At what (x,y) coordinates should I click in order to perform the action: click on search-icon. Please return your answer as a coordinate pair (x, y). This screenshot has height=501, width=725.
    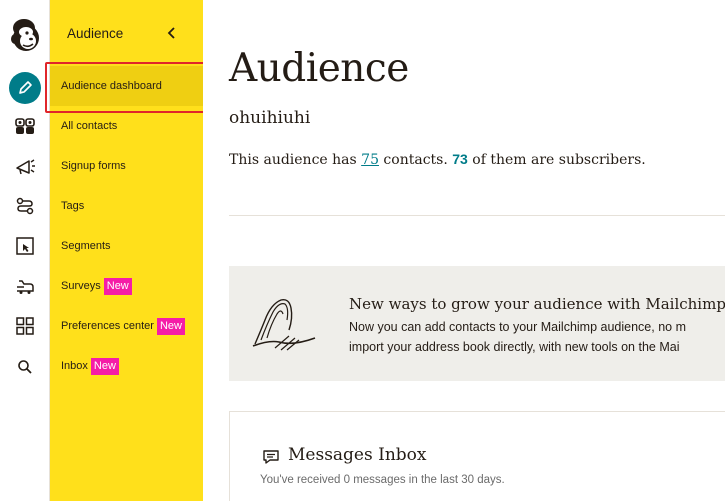
    Looking at the image, I should click on (25, 367).